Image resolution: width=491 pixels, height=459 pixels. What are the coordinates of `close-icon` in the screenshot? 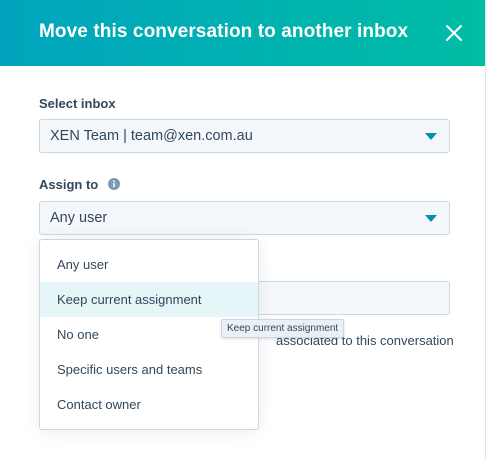 It's located at (454, 33).